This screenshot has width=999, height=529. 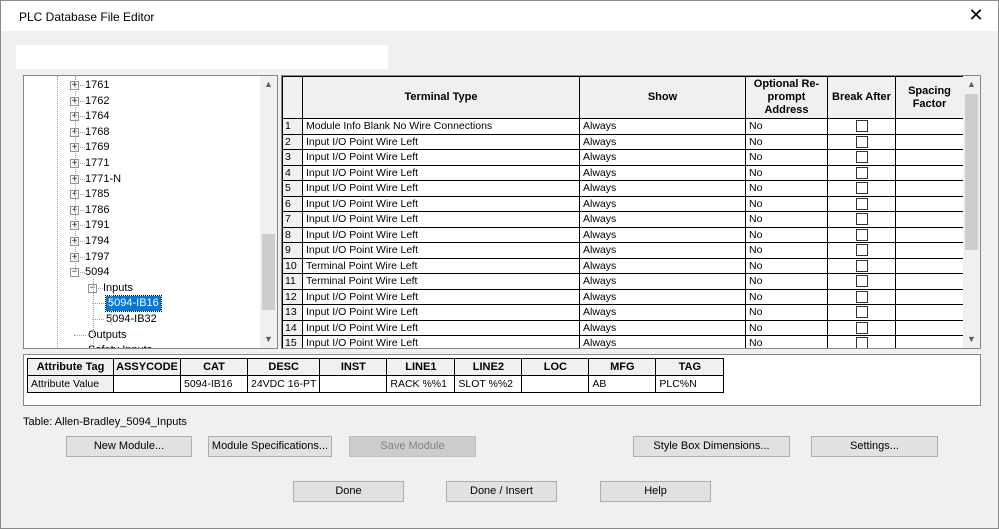 I want to click on top-text-field, so click(x=202, y=57).